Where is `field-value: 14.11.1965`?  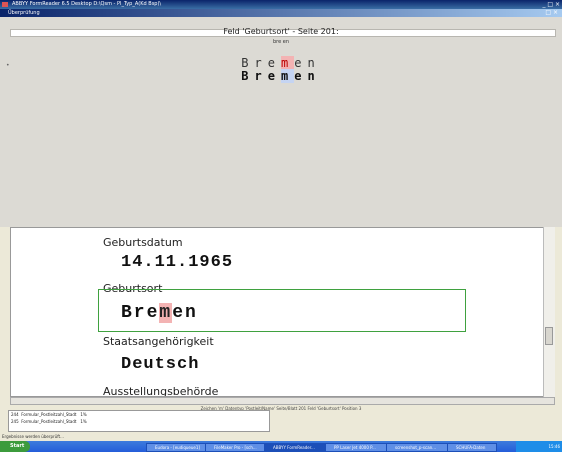
field-value: 14.11.1965 is located at coordinates (177, 262).